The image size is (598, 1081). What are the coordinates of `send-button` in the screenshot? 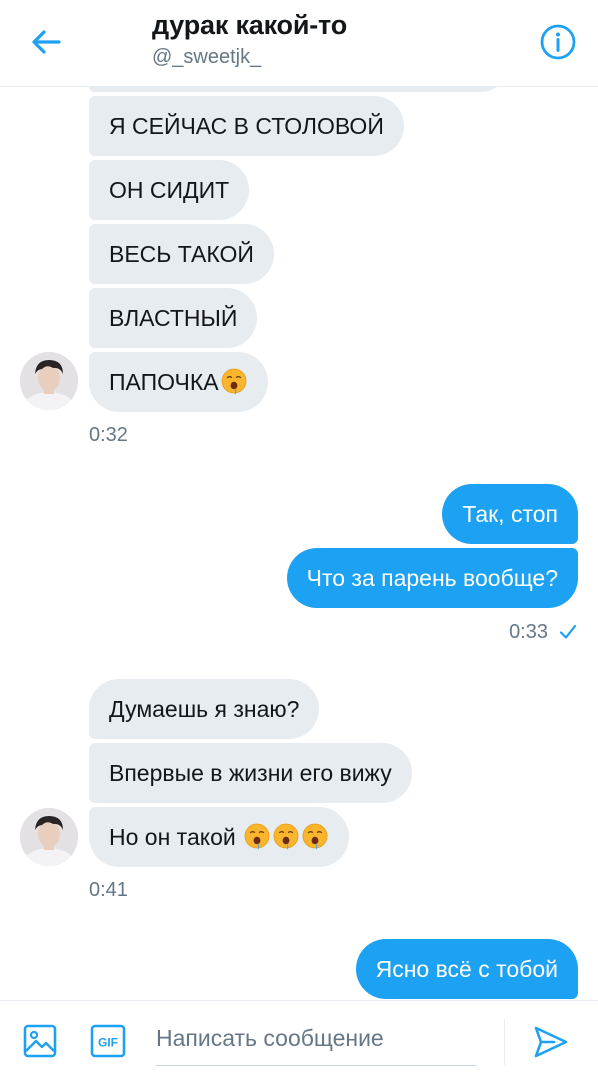 It's located at (551, 1042).